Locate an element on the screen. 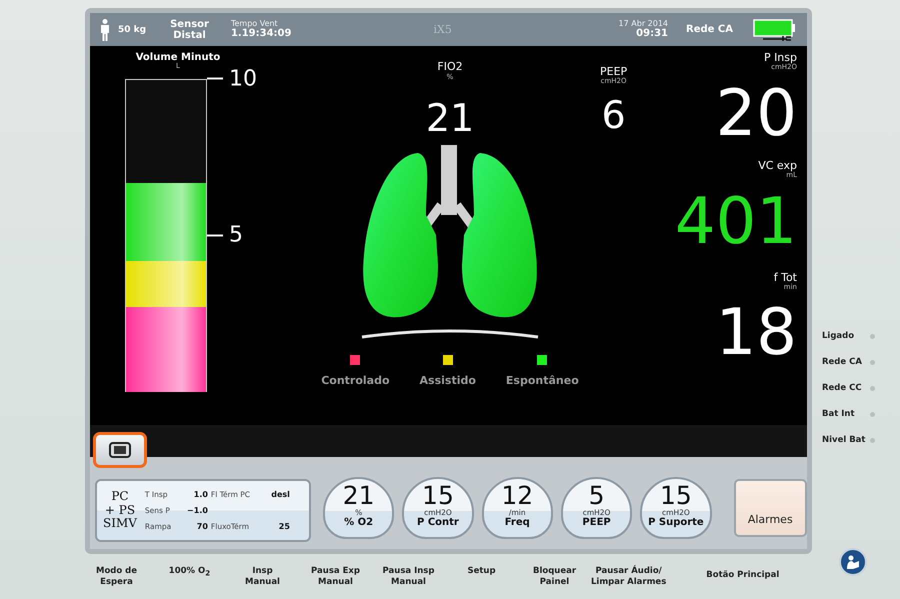  hardware-key-label: 100% O$_{2}$ is located at coordinates (190, 572).